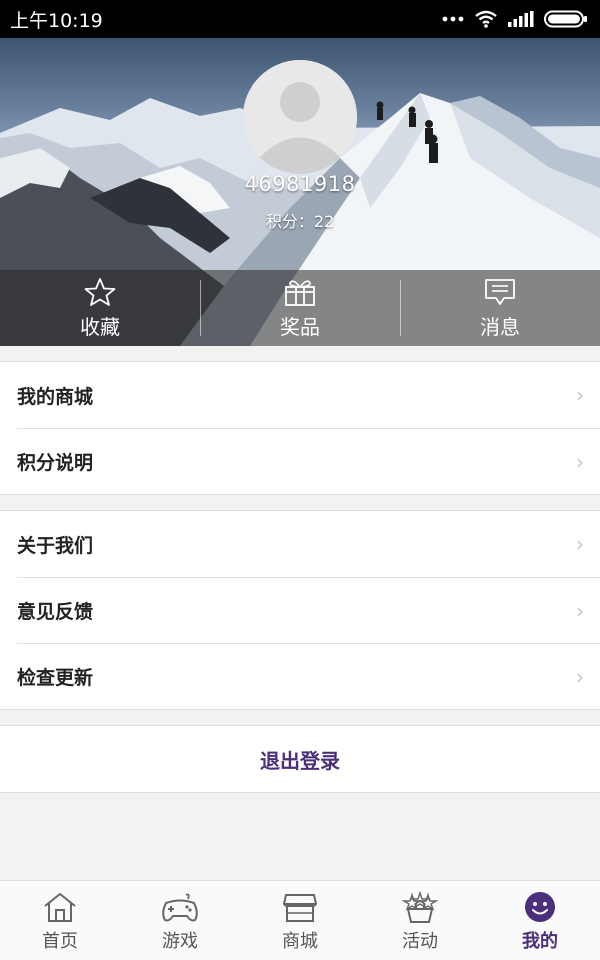  Describe the element at coordinates (420, 941) in the screenshot. I see `nav-label: 活动` at that location.